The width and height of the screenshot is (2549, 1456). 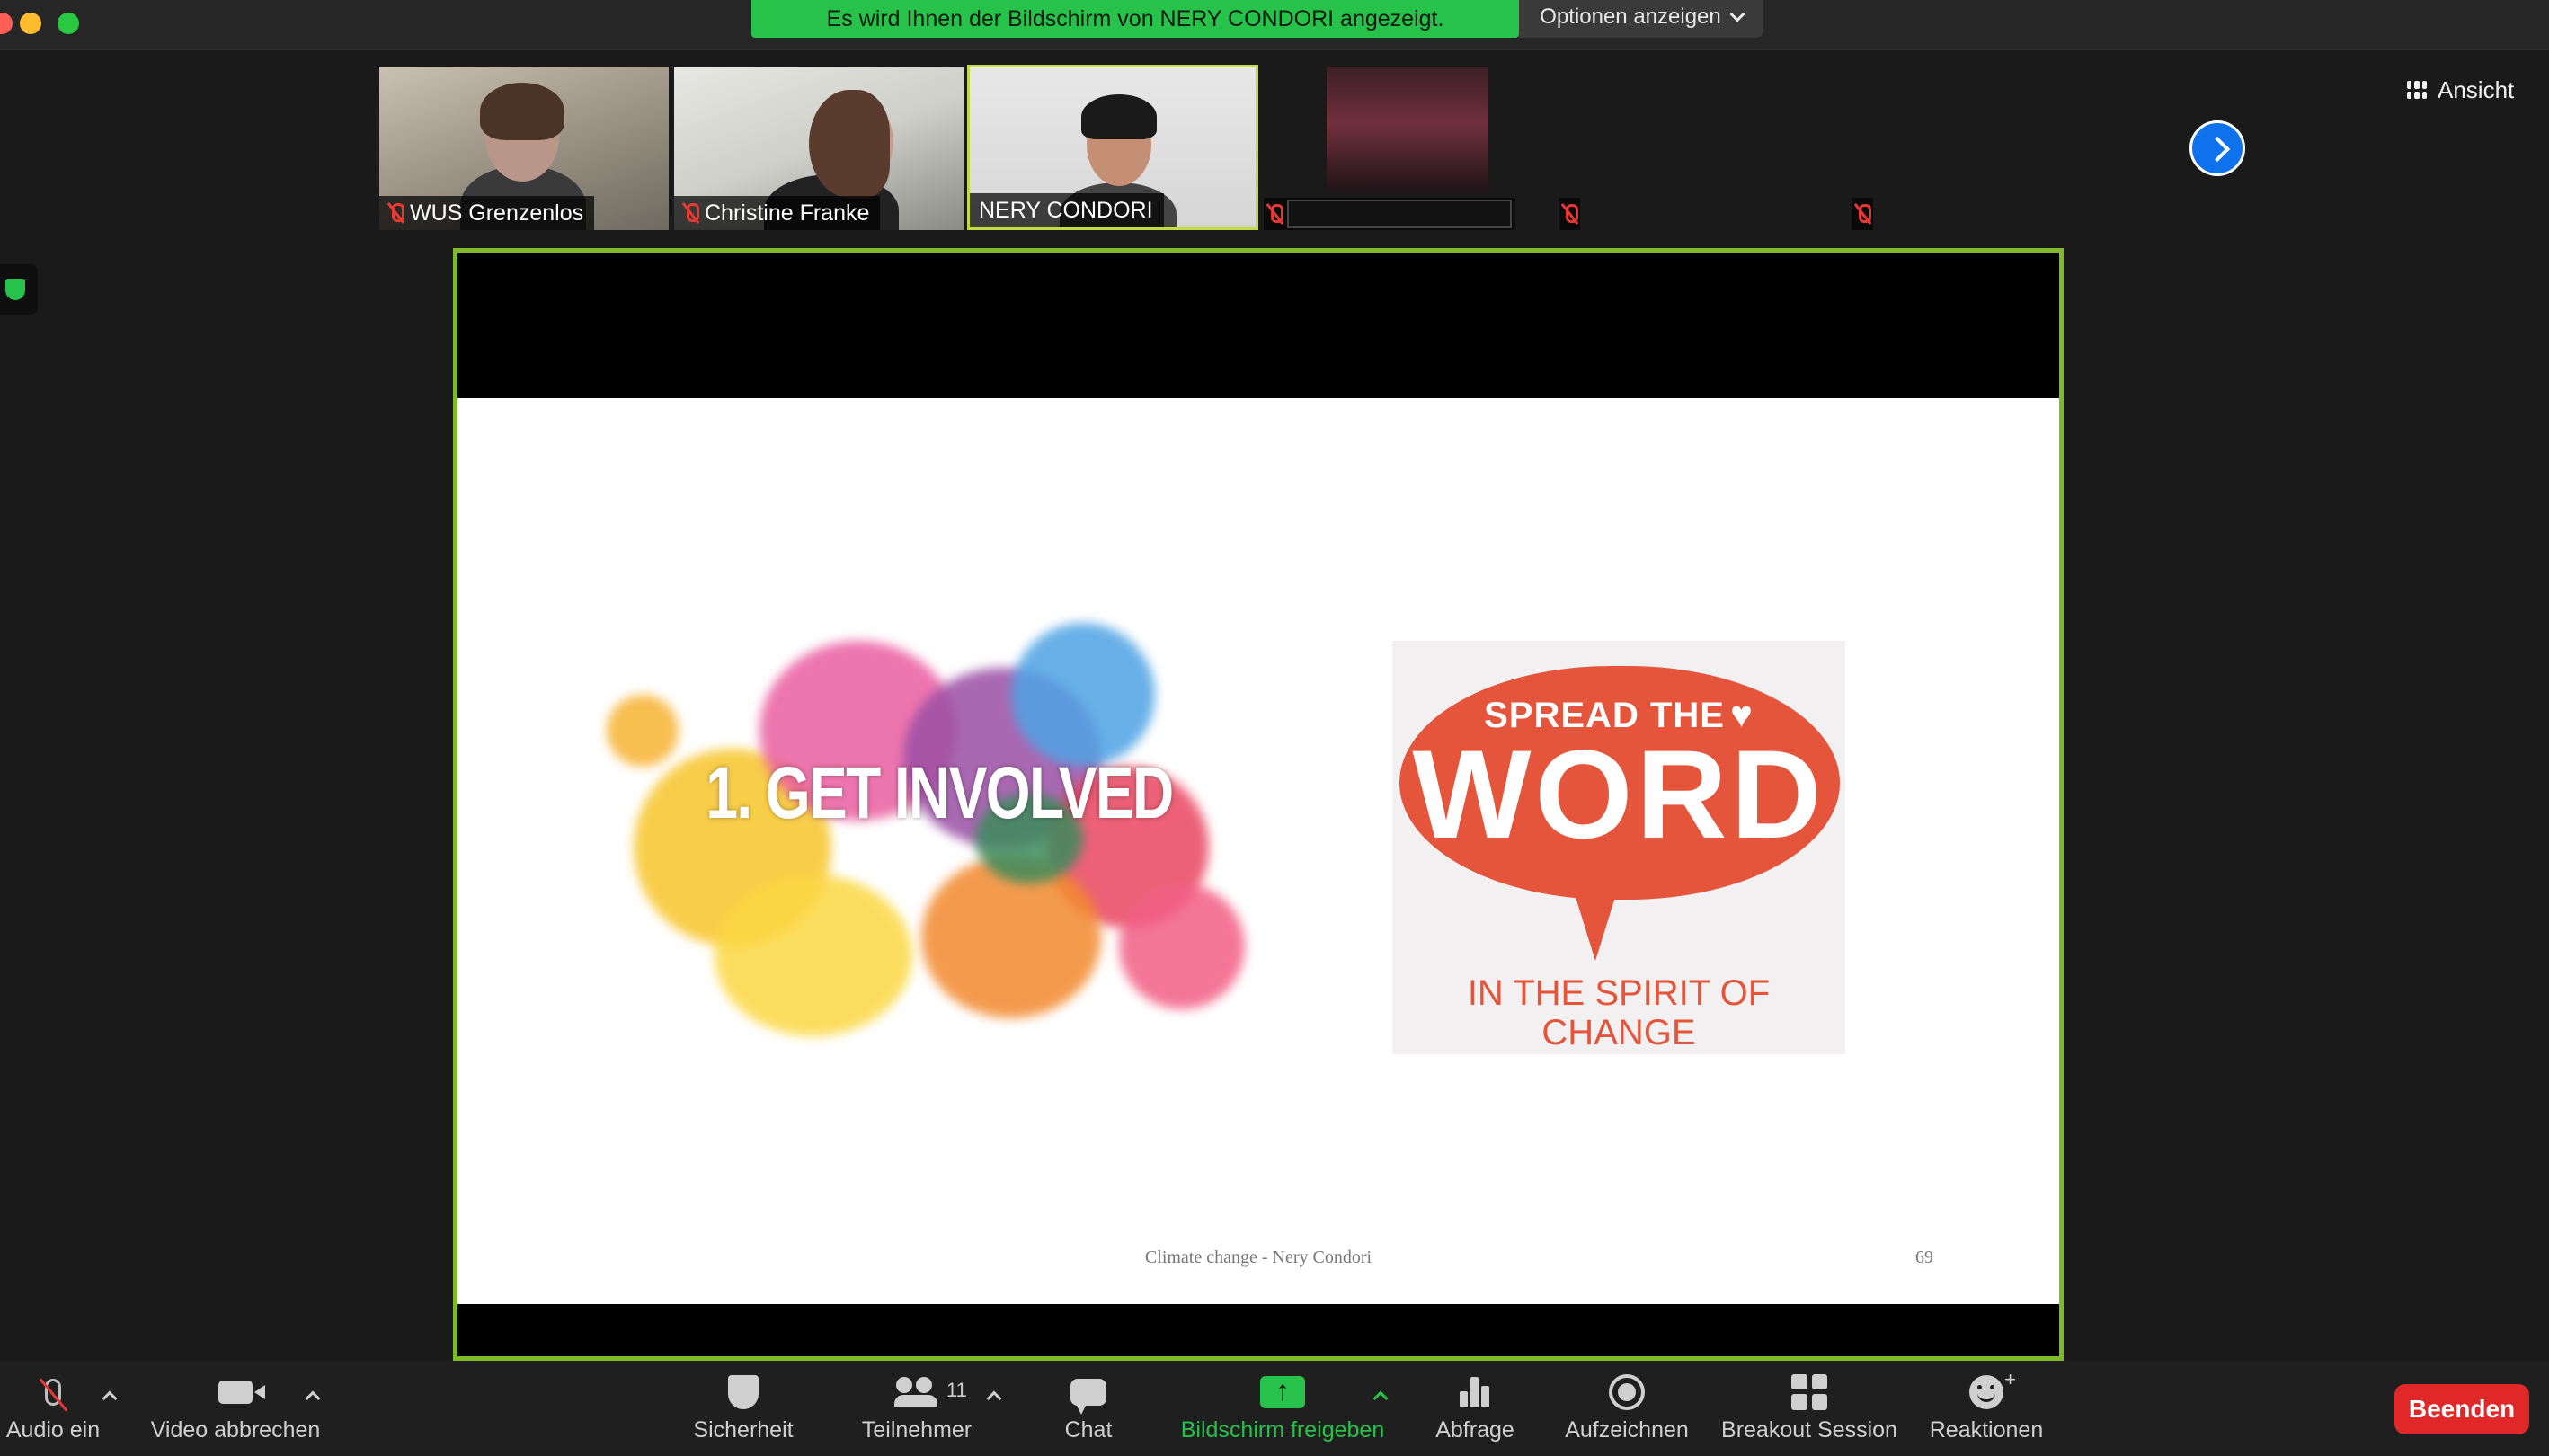 I want to click on share-screen-button: Bildschirm freigeben, so click(x=1282, y=1409).